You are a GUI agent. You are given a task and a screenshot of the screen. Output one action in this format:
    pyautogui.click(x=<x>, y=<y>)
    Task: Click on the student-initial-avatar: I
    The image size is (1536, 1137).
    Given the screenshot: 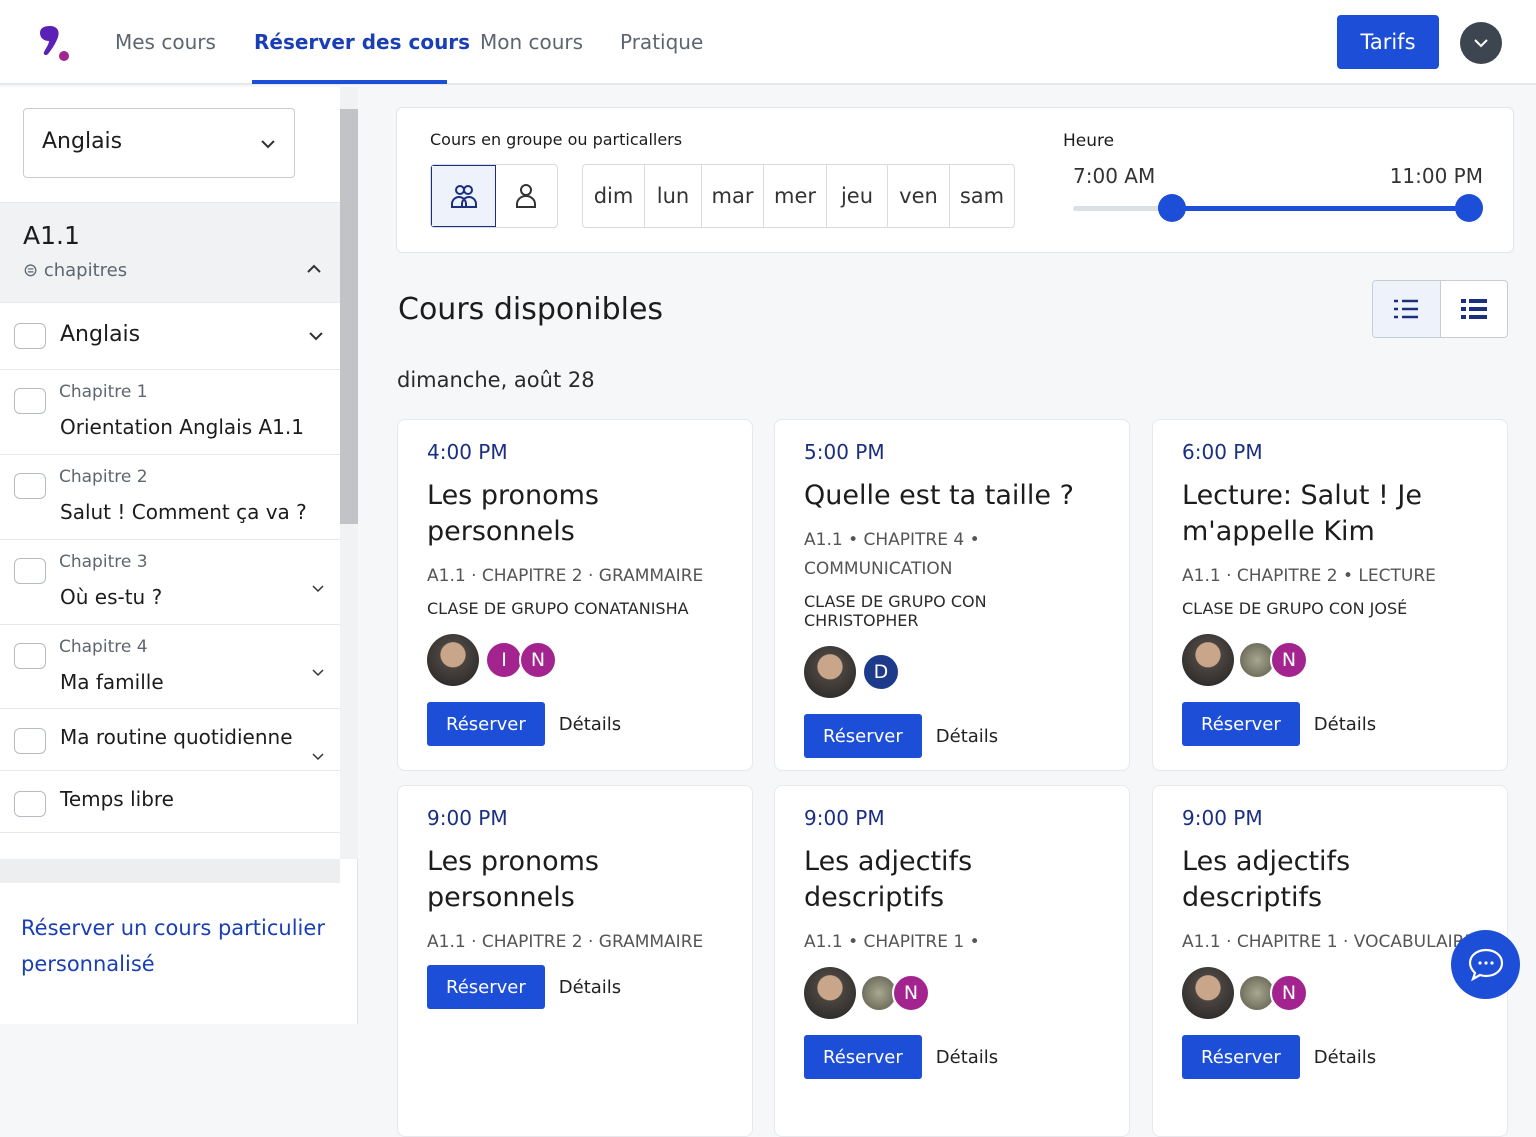 What is the action you would take?
    pyautogui.click(x=504, y=660)
    